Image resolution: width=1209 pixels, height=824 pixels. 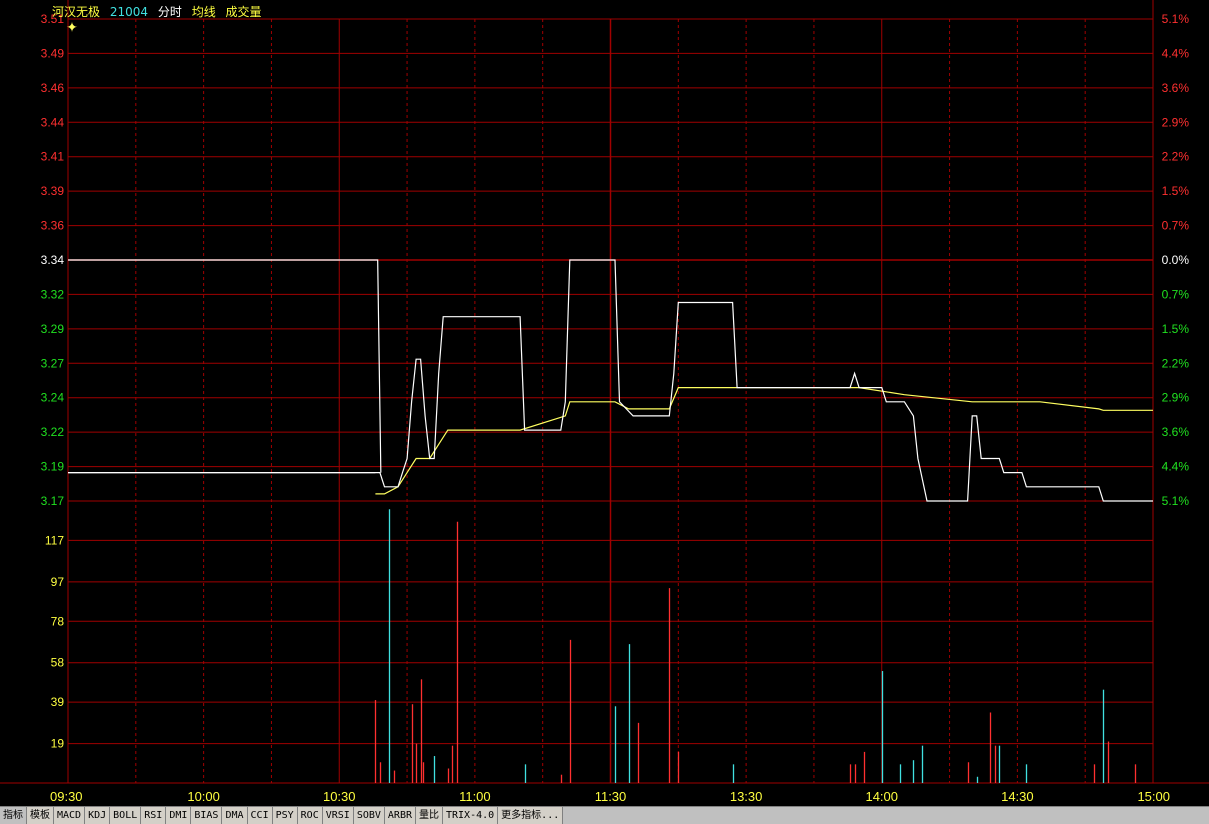 I want to click on price-tick-label: 3.17, so click(x=53, y=501).